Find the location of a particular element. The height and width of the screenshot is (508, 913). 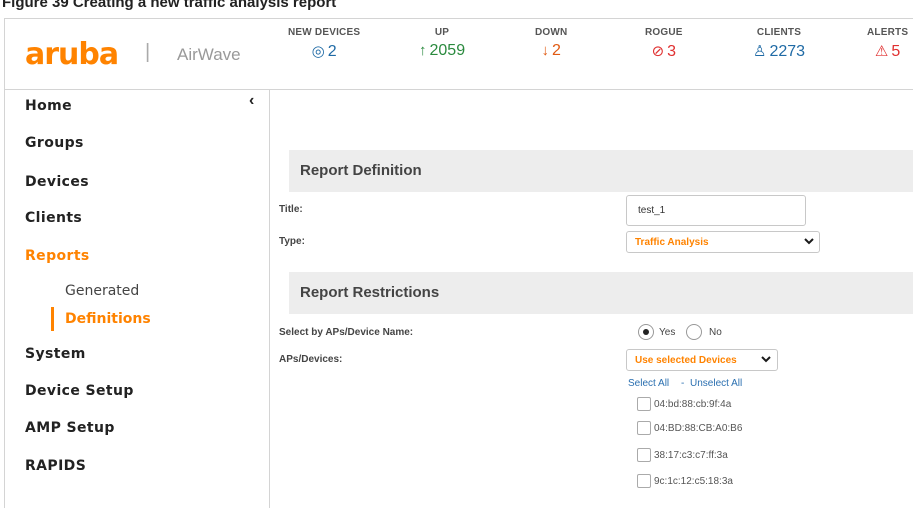

sidebar-item-amp-setup: AMP Setup is located at coordinates (70, 428).